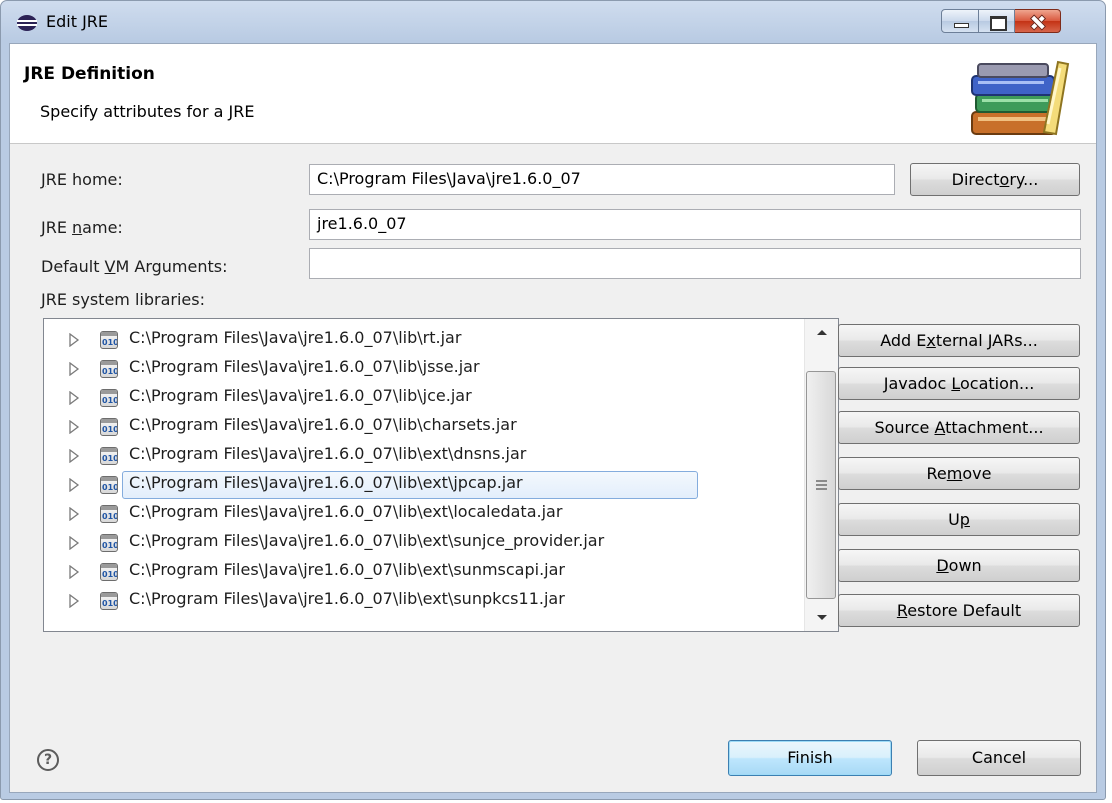 Image resolution: width=1112 pixels, height=803 pixels. I want to click on jre-name-field: jre1.6.0_07, so click(695, 224).